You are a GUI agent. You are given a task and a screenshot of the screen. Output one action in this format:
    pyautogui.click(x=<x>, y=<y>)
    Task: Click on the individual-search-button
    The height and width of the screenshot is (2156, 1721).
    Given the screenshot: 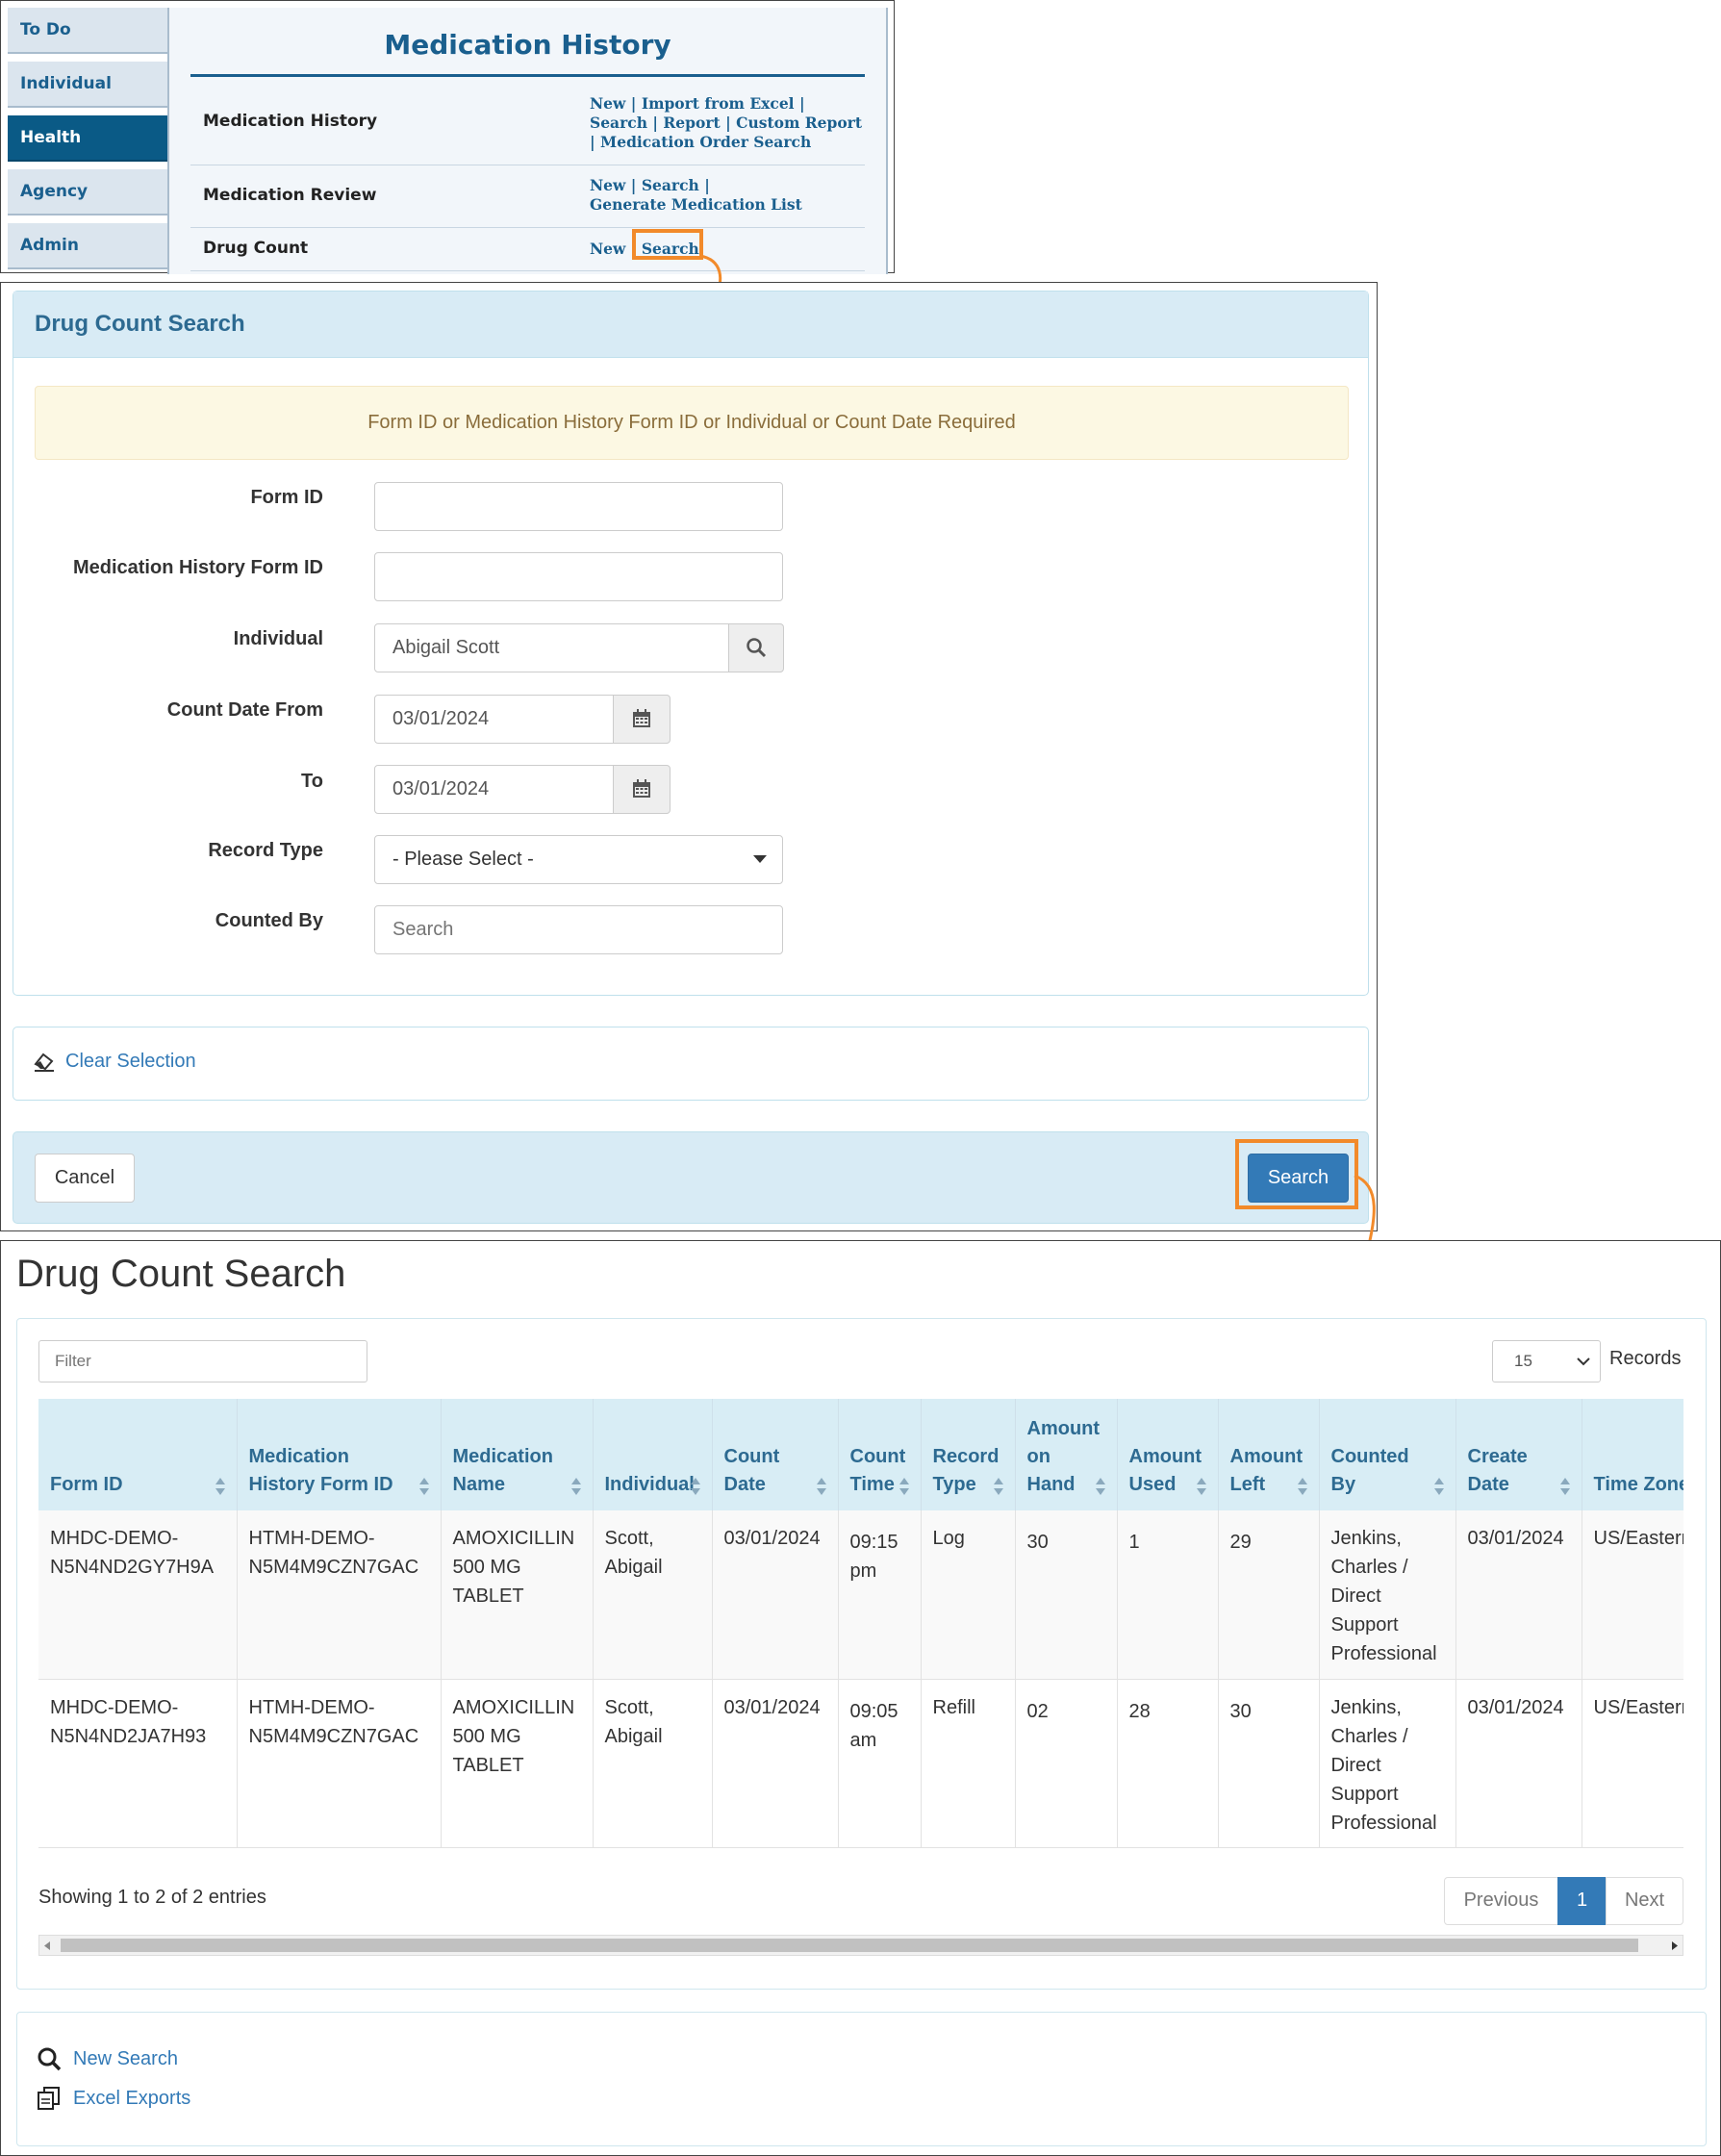 What is the action you would take?
    pyautogui.click(x=755, y=647)
    